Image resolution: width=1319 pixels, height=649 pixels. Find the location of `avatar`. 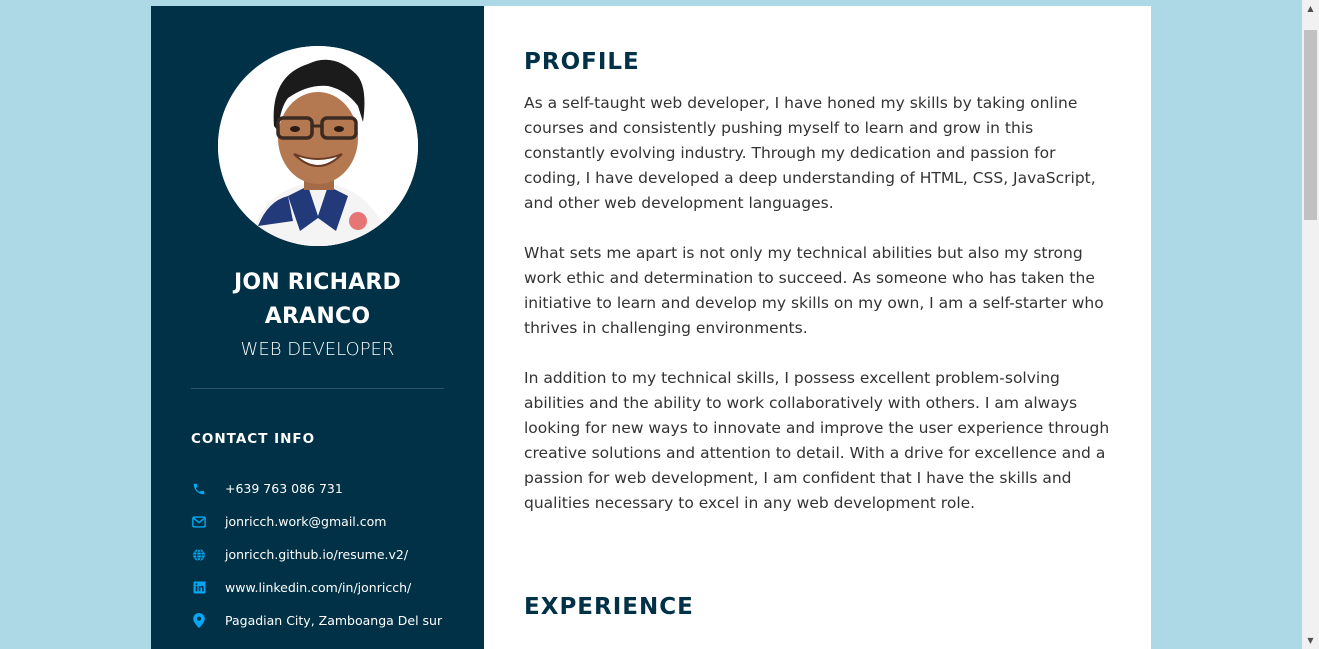

avatar is located at coordinates (318, 146).